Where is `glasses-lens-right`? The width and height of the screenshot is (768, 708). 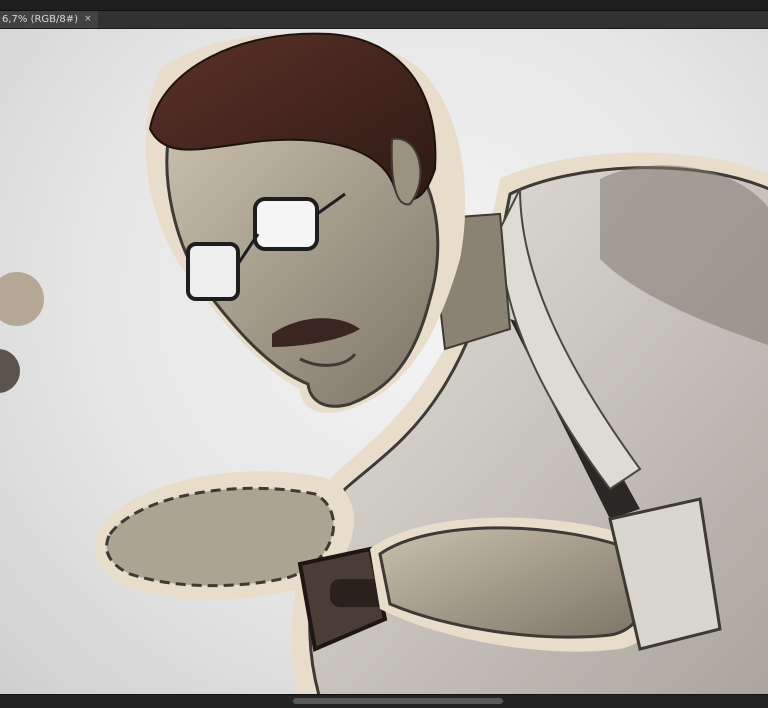
glasses-lens-right is located at coordinates (286, 224).